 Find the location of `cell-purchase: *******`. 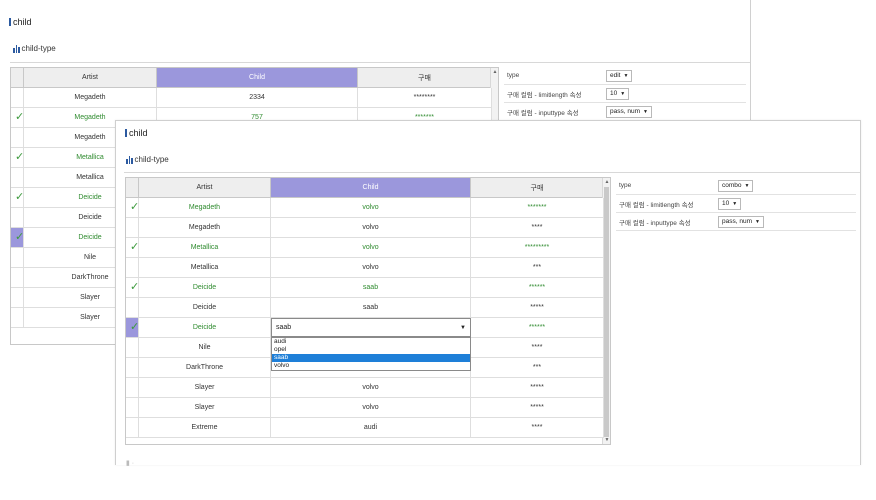

cell-purchase: ******* is located at coordinates (537, 207).